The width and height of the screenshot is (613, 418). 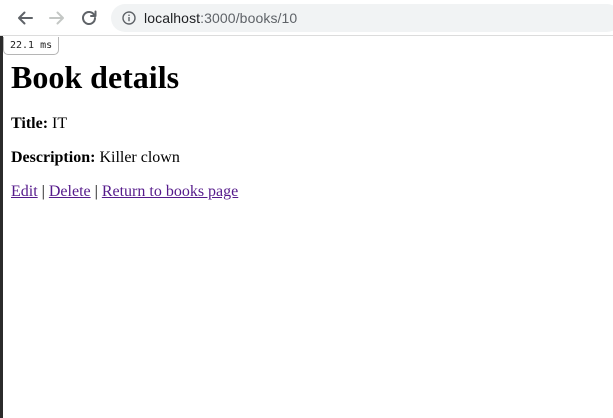 I want to click on return-to-books-link: Return to books page, so click(x=170, y=191).